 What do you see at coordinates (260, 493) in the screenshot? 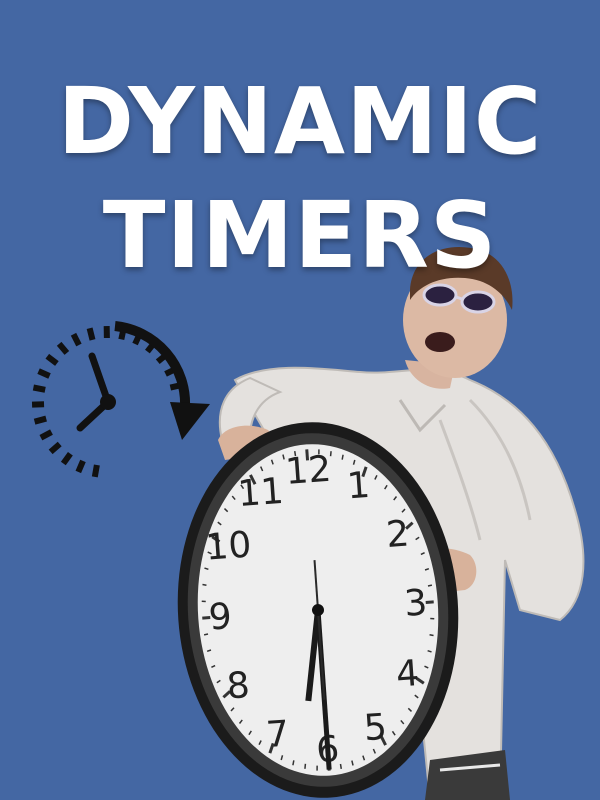
I see `clock-numeral: 11` at bounding box center [260, 493].